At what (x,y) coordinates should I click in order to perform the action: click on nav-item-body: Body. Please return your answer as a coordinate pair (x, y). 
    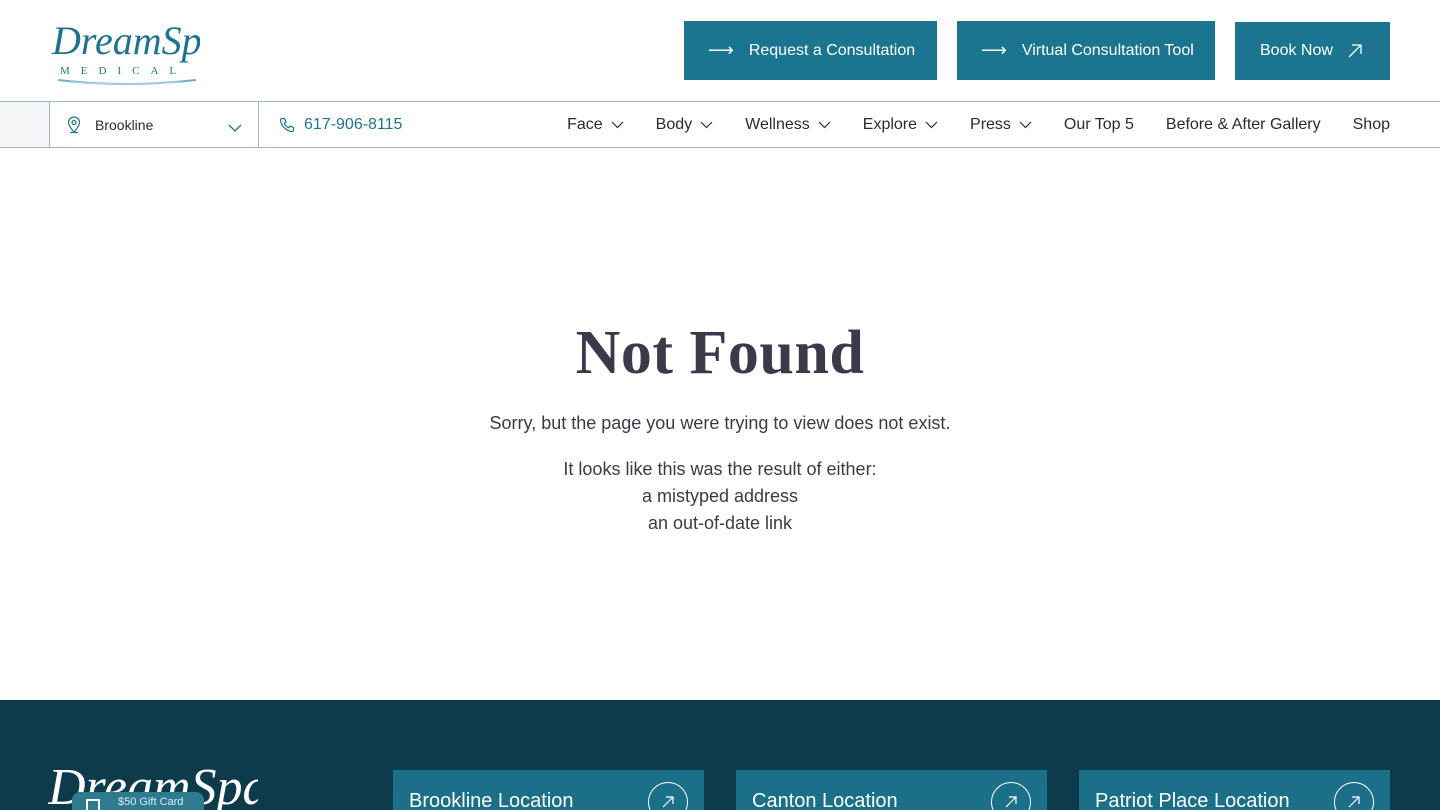
    Looking at the image, I should click on (684, 125).